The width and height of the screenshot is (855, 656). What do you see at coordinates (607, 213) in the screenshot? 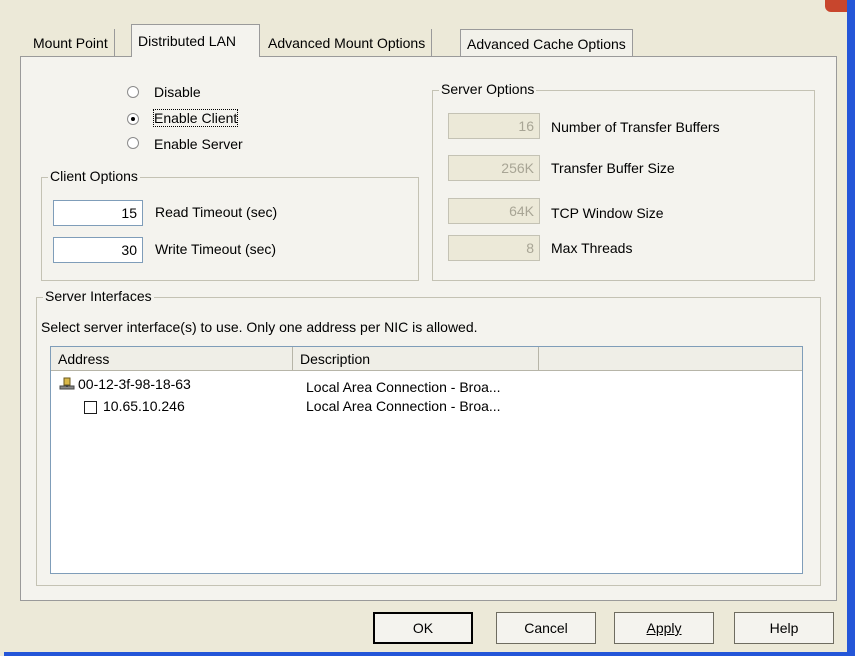
I see `tcp-window-label: TCP Window Size` at bounding box center [607, 213].